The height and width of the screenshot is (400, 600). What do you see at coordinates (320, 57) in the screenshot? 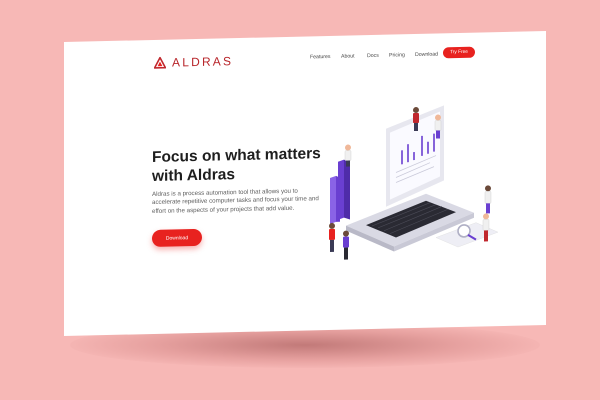
I see `nav-item-features: Features` at bounding box center [320, 57].